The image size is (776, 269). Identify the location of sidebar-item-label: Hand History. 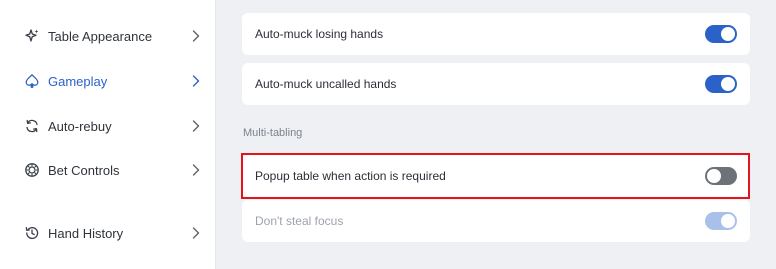
(86, 233).